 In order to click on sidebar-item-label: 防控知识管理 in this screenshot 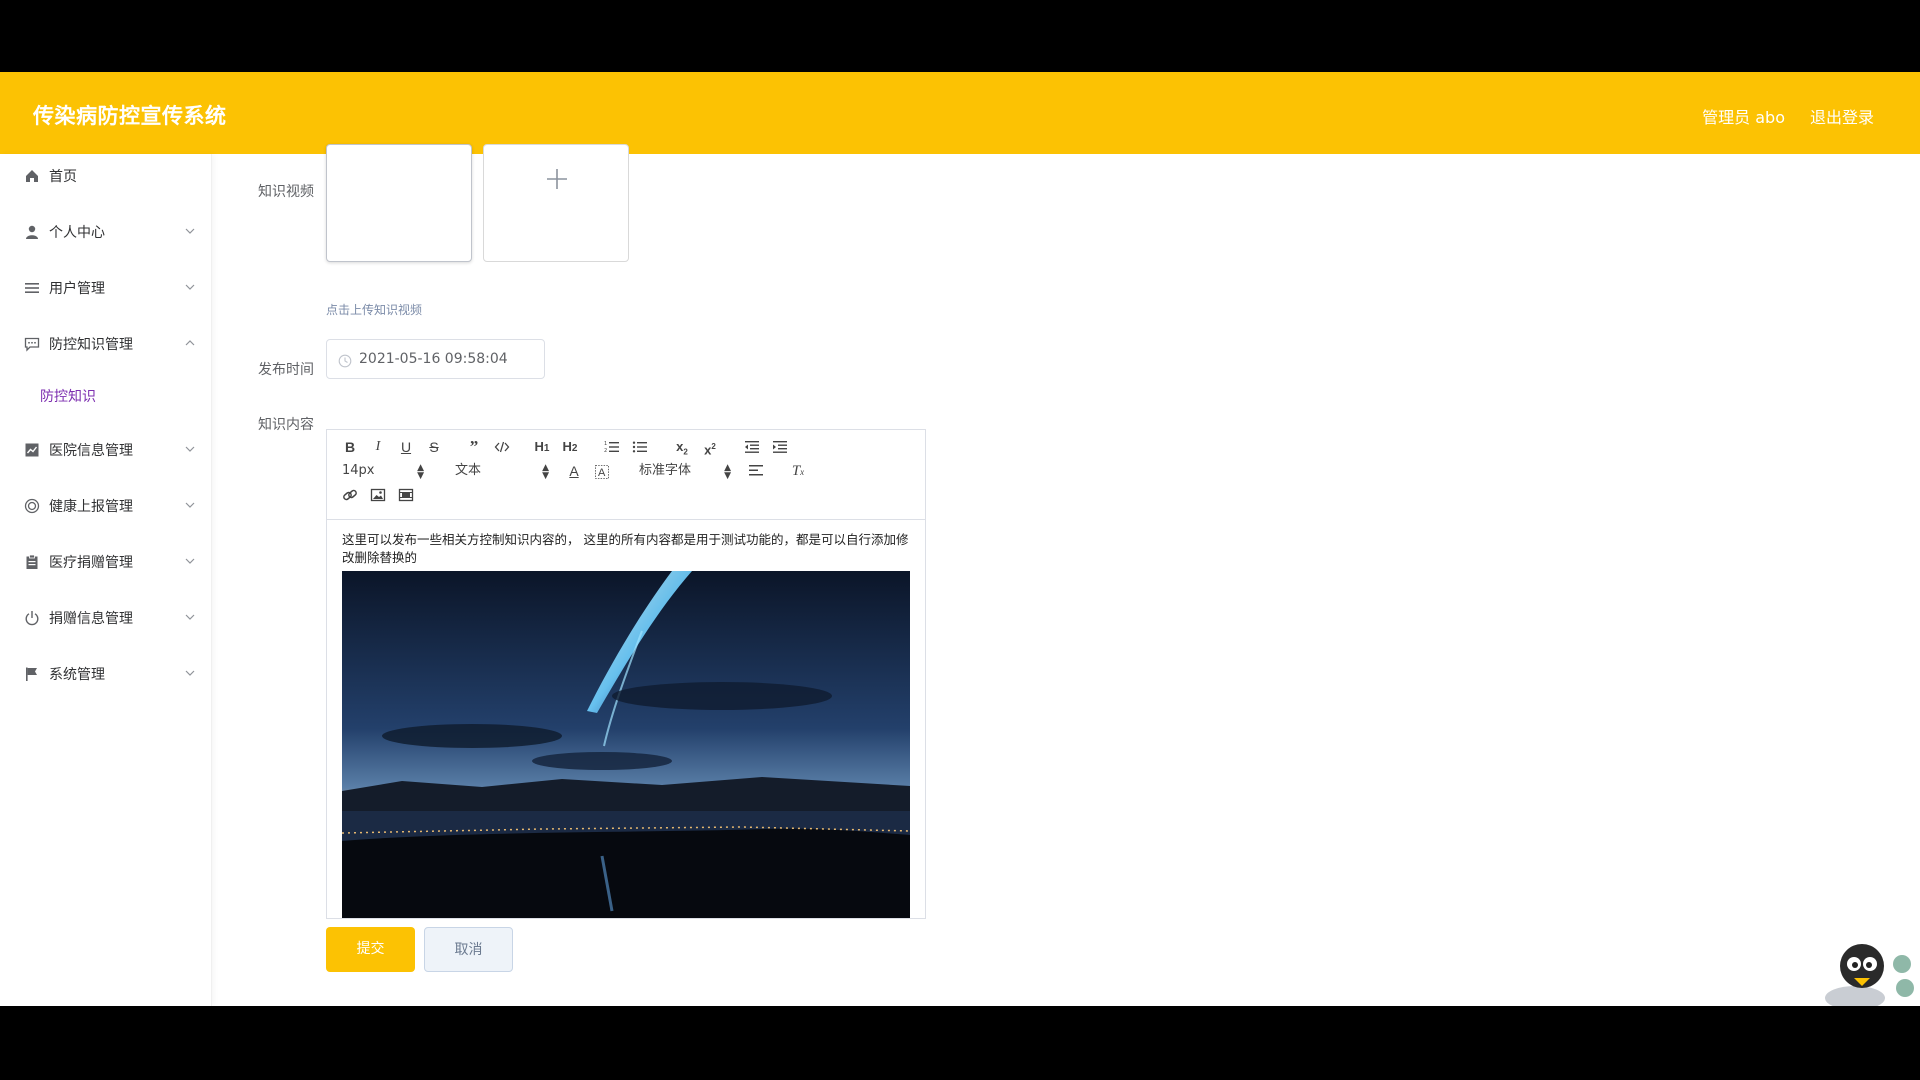, I will do `click(91, 345)`.